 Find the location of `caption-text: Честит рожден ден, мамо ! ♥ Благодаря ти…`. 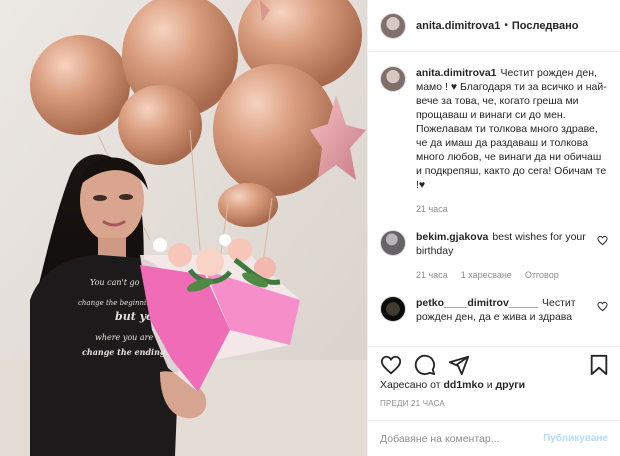

caption-text: Честит рожден ден, мамо ! ♥ Благодаря ти… is located at coordinates (511, 129).